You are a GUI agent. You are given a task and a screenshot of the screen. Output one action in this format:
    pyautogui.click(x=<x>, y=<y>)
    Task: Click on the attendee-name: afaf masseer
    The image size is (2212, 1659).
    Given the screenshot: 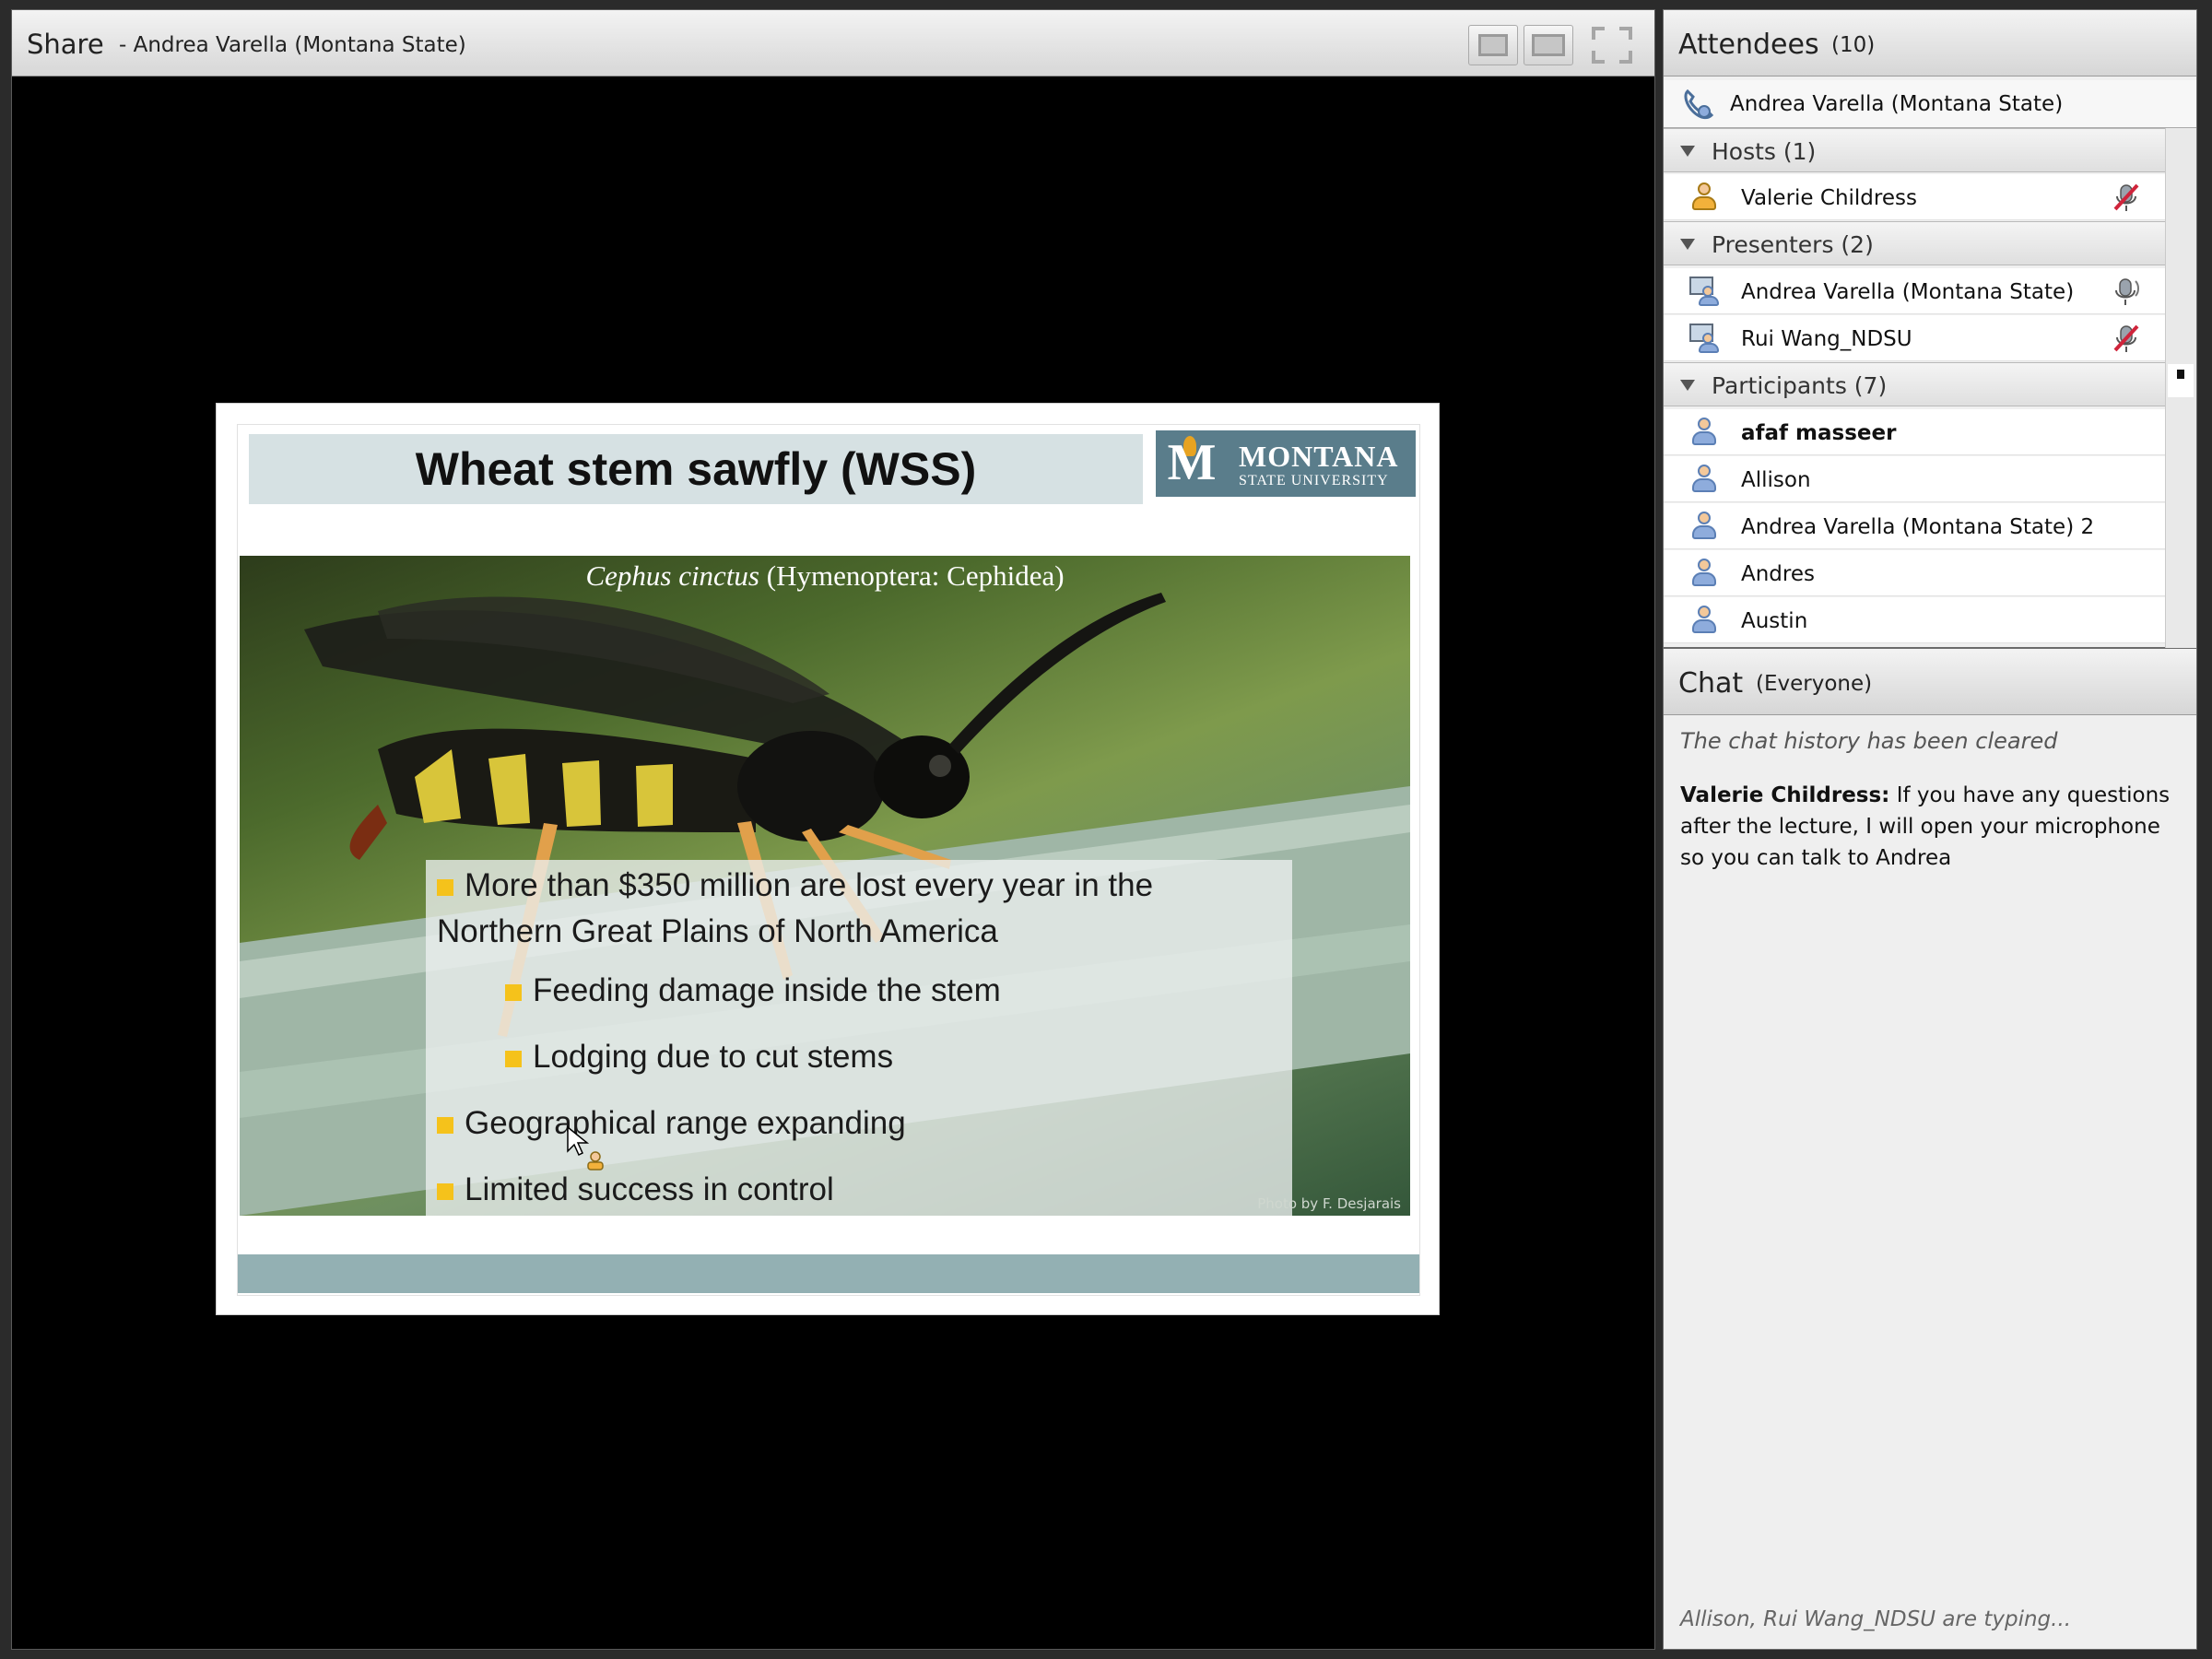 What is the action you would take?
    pyautogui.click(x=1819, y=433)
    